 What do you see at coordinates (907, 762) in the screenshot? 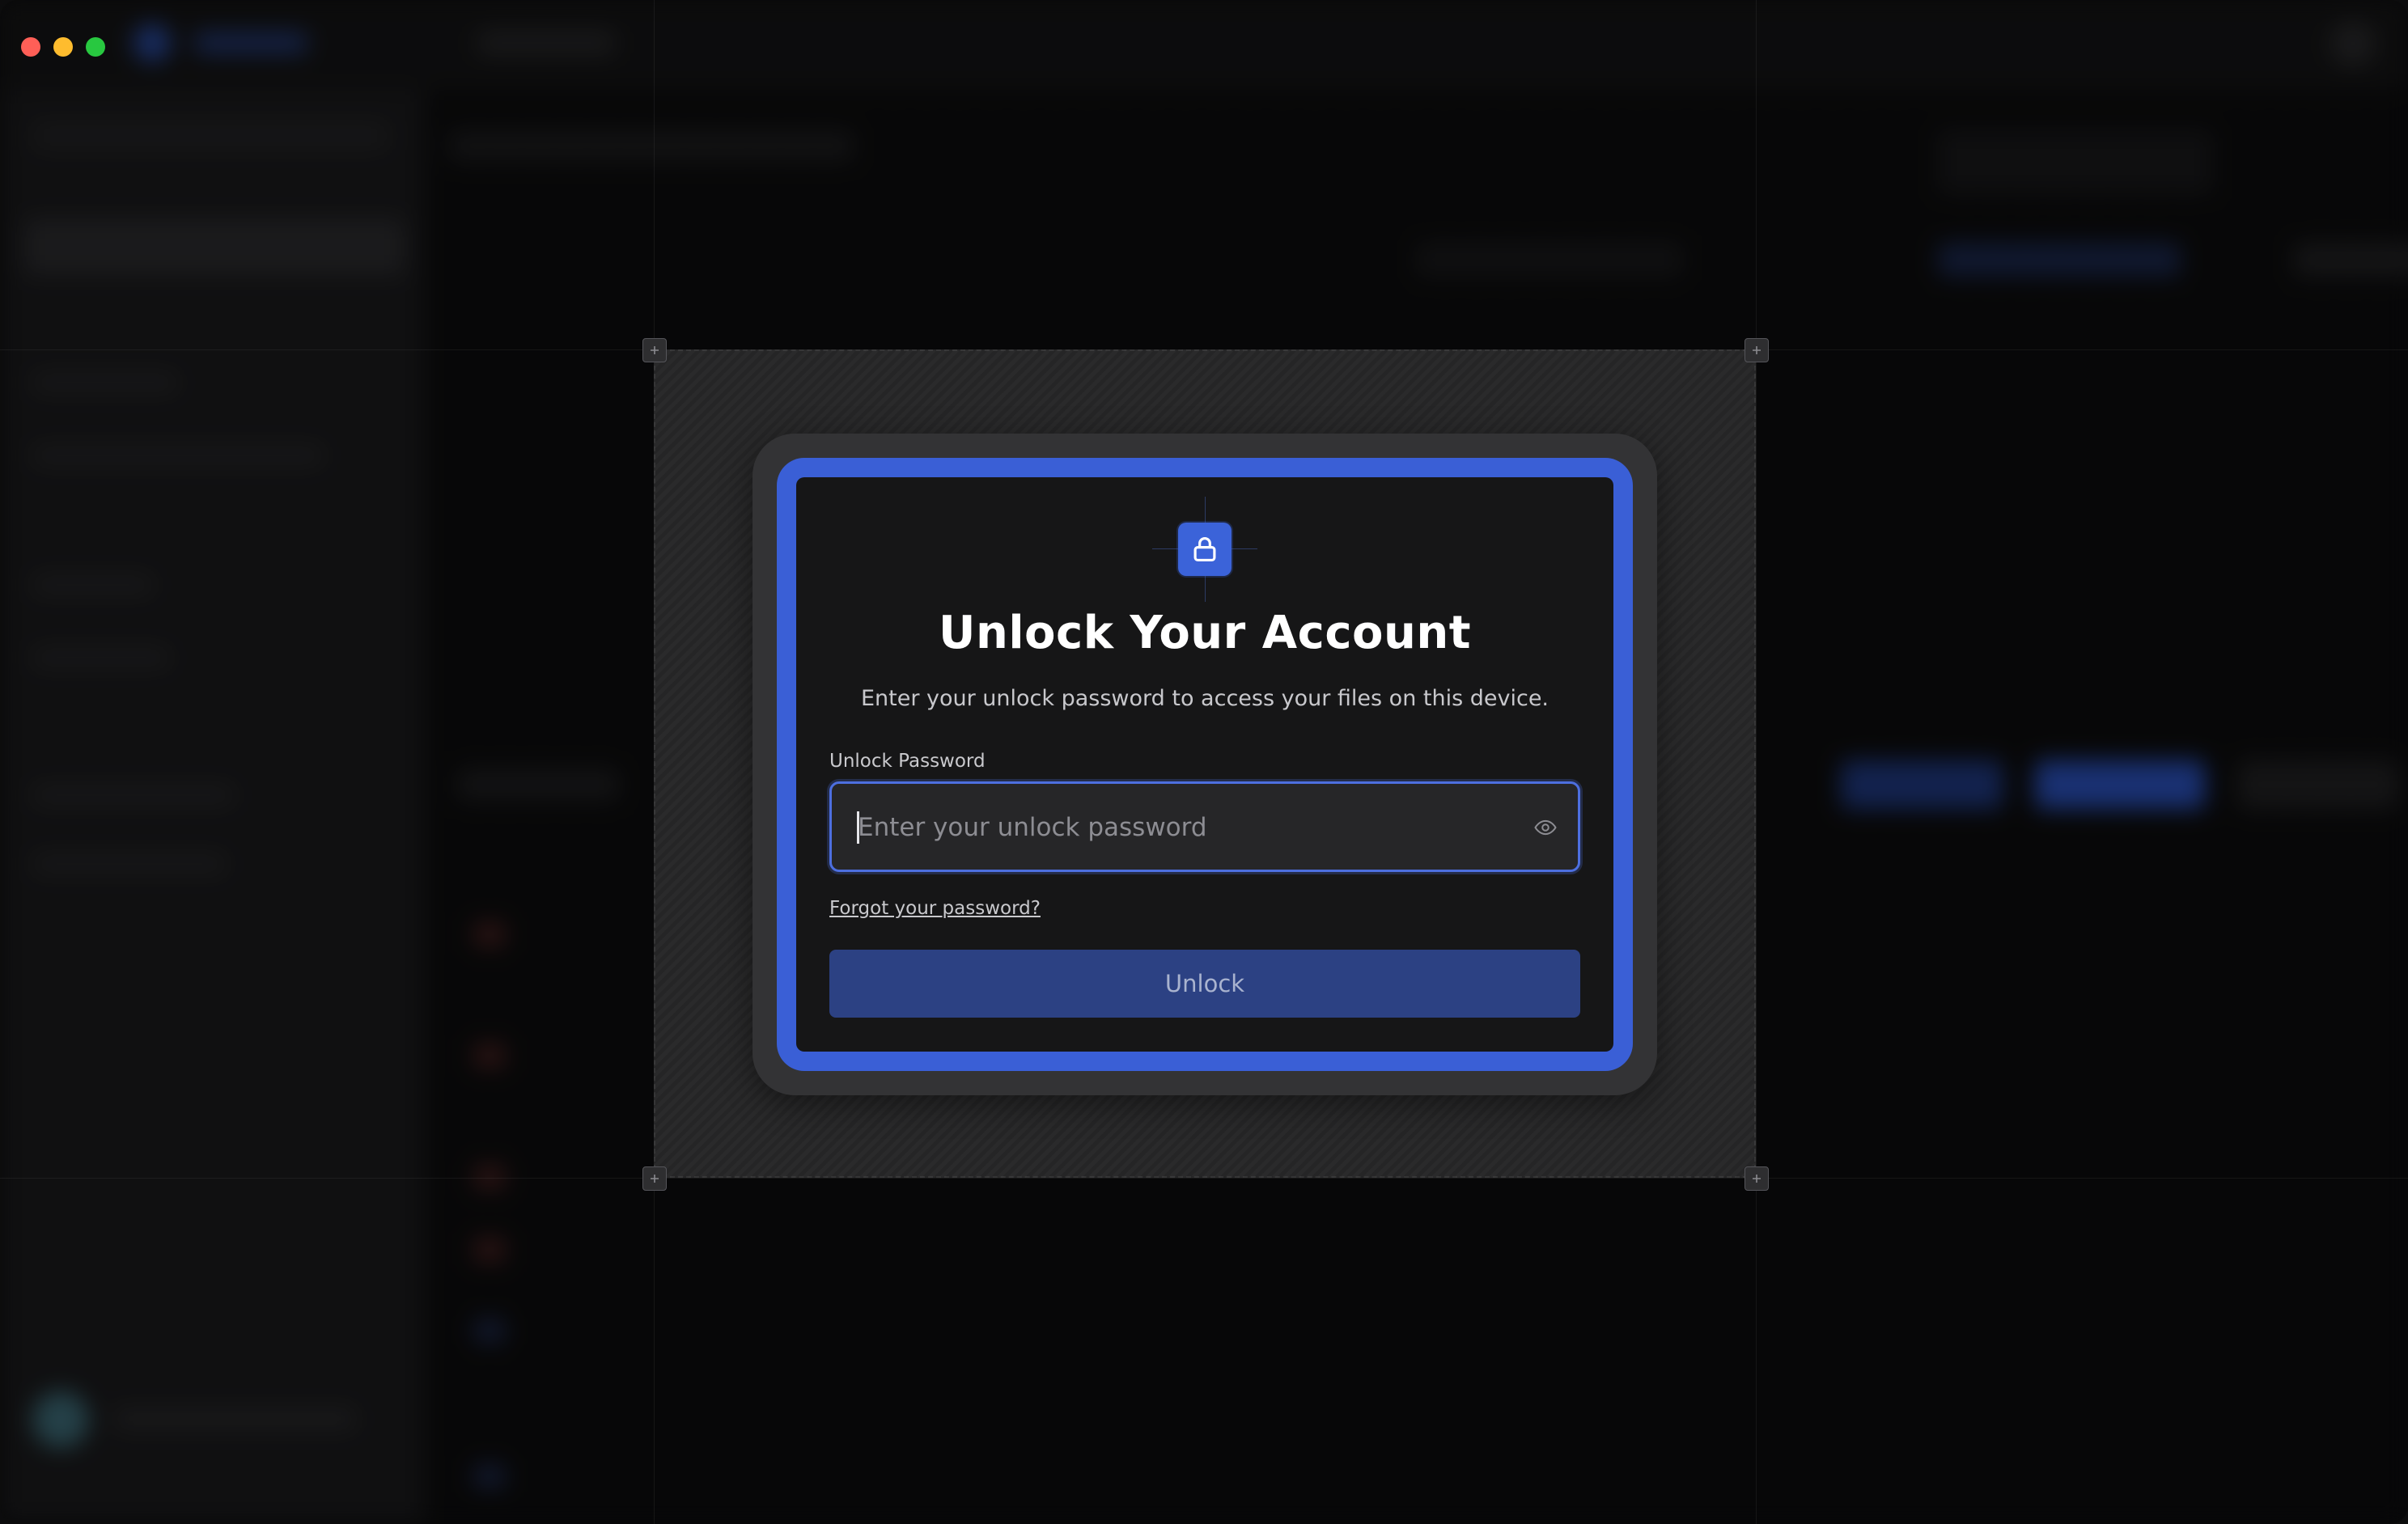
I see `password-field-label: Unlock Password` at bounding box center [907, 762].